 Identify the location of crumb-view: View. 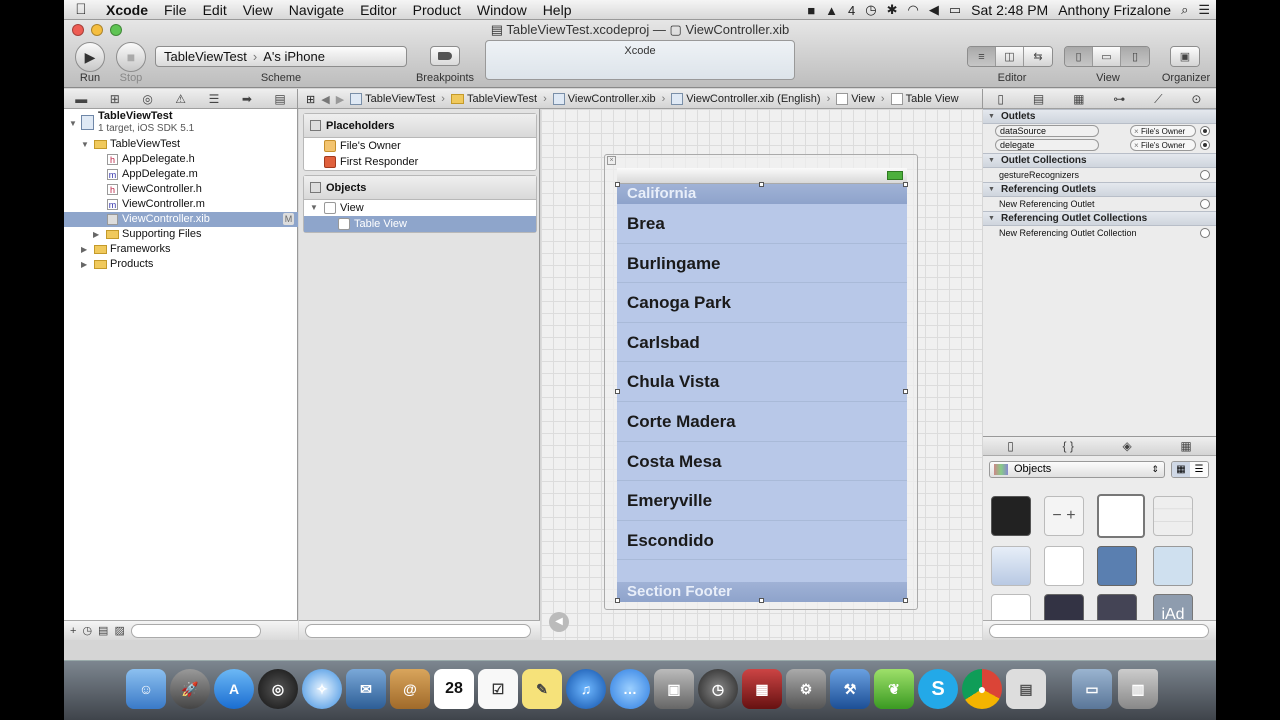
(855, 99).